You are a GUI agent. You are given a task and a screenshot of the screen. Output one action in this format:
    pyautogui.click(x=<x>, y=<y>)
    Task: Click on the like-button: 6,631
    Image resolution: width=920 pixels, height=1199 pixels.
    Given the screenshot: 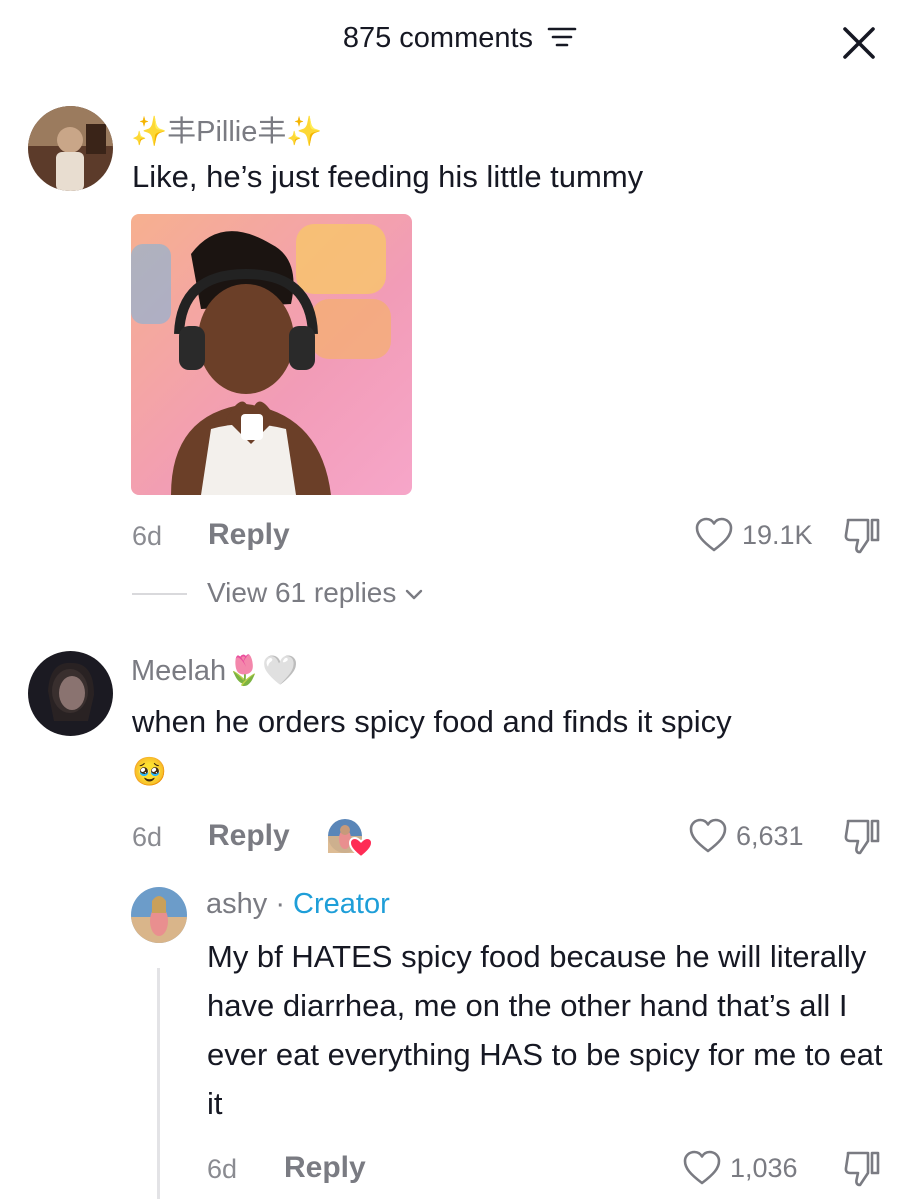 What is the action you would take?
    pyautogui.click(x=746, y=836)
    